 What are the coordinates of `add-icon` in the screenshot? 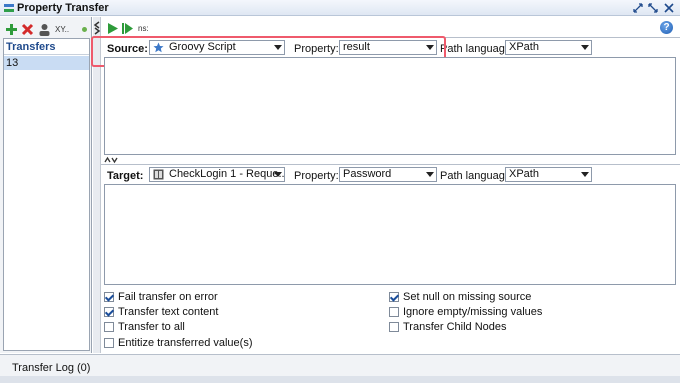 It's located at (11, 29).